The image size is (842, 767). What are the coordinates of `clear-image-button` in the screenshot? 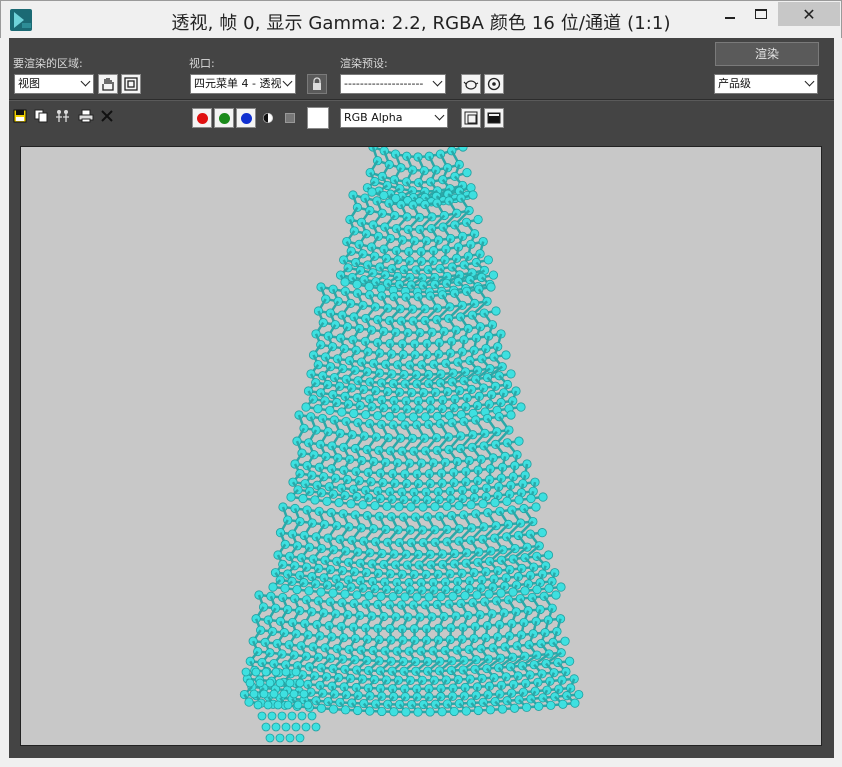 It's located at (107, 116).